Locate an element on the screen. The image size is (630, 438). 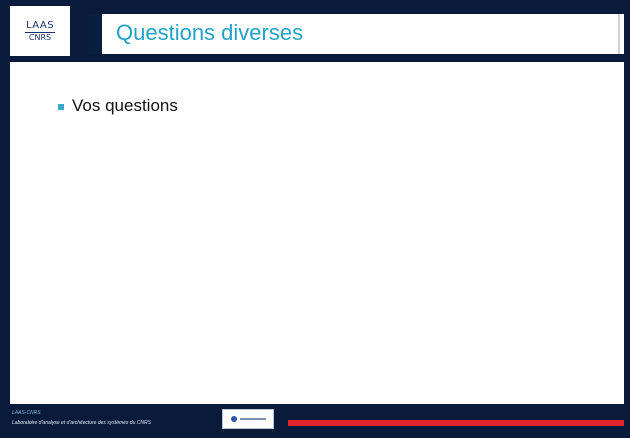
footer-org: LAAS-CNRS is located at coordinates (26, 413).